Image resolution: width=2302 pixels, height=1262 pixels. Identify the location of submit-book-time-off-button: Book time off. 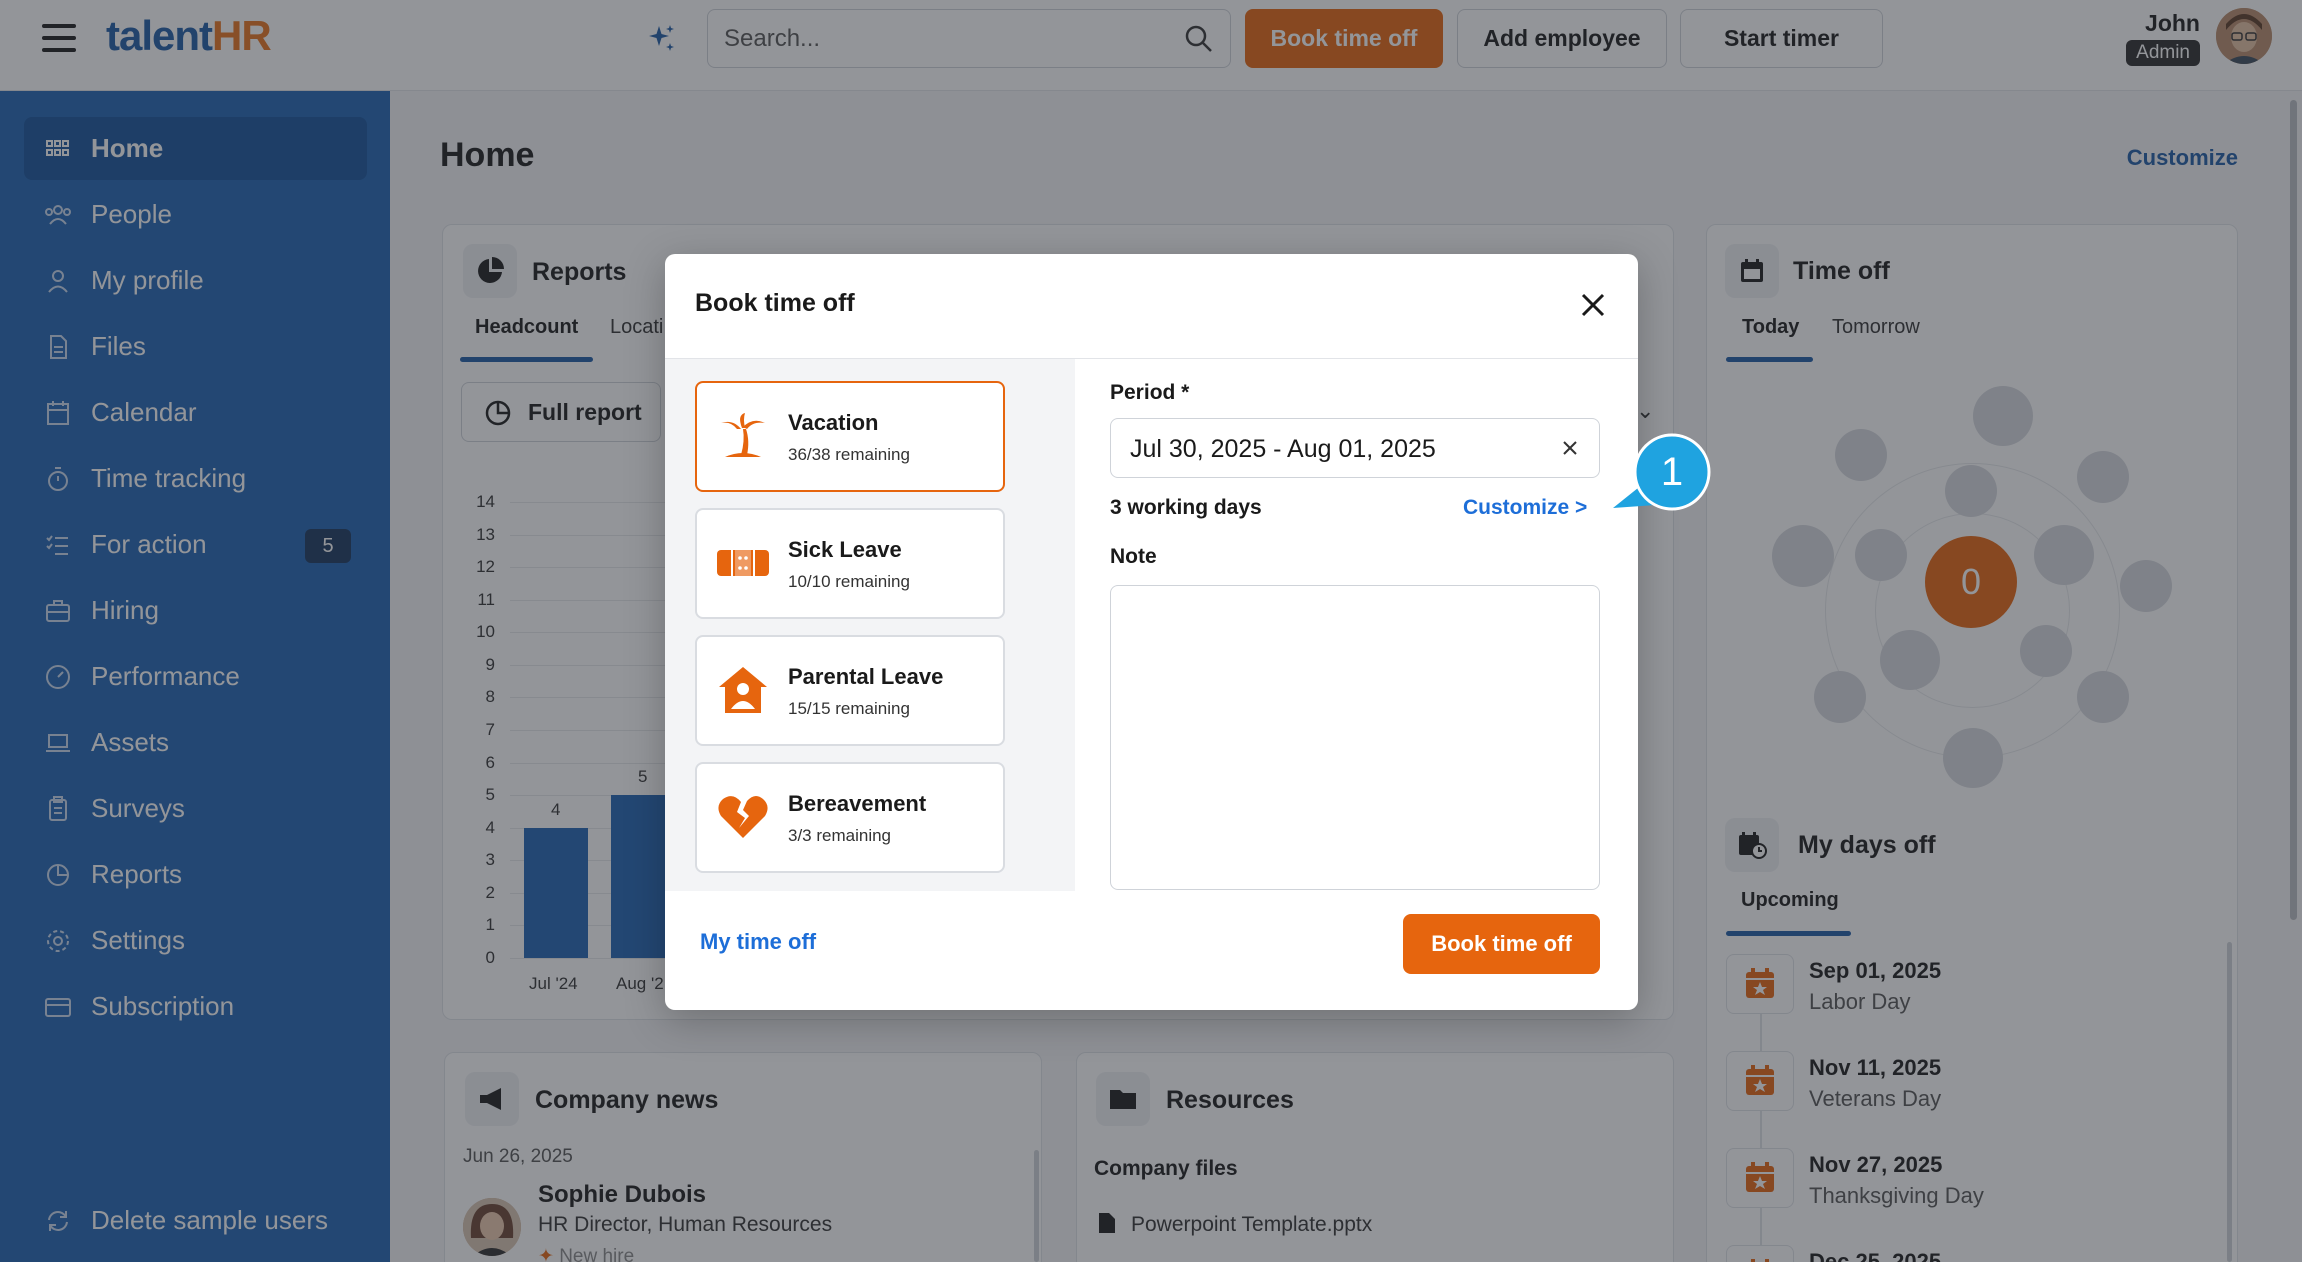
(1501, 944).